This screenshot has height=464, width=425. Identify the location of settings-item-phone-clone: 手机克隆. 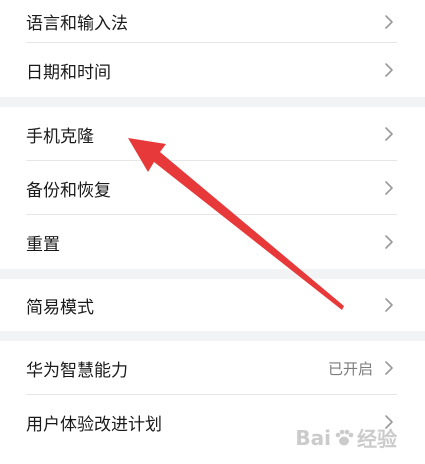
(212, 134).